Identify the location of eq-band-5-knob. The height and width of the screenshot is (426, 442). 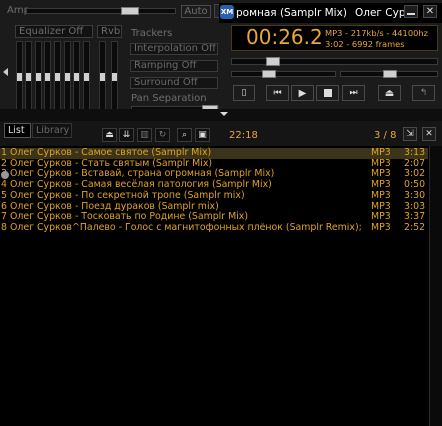
(57, 77).